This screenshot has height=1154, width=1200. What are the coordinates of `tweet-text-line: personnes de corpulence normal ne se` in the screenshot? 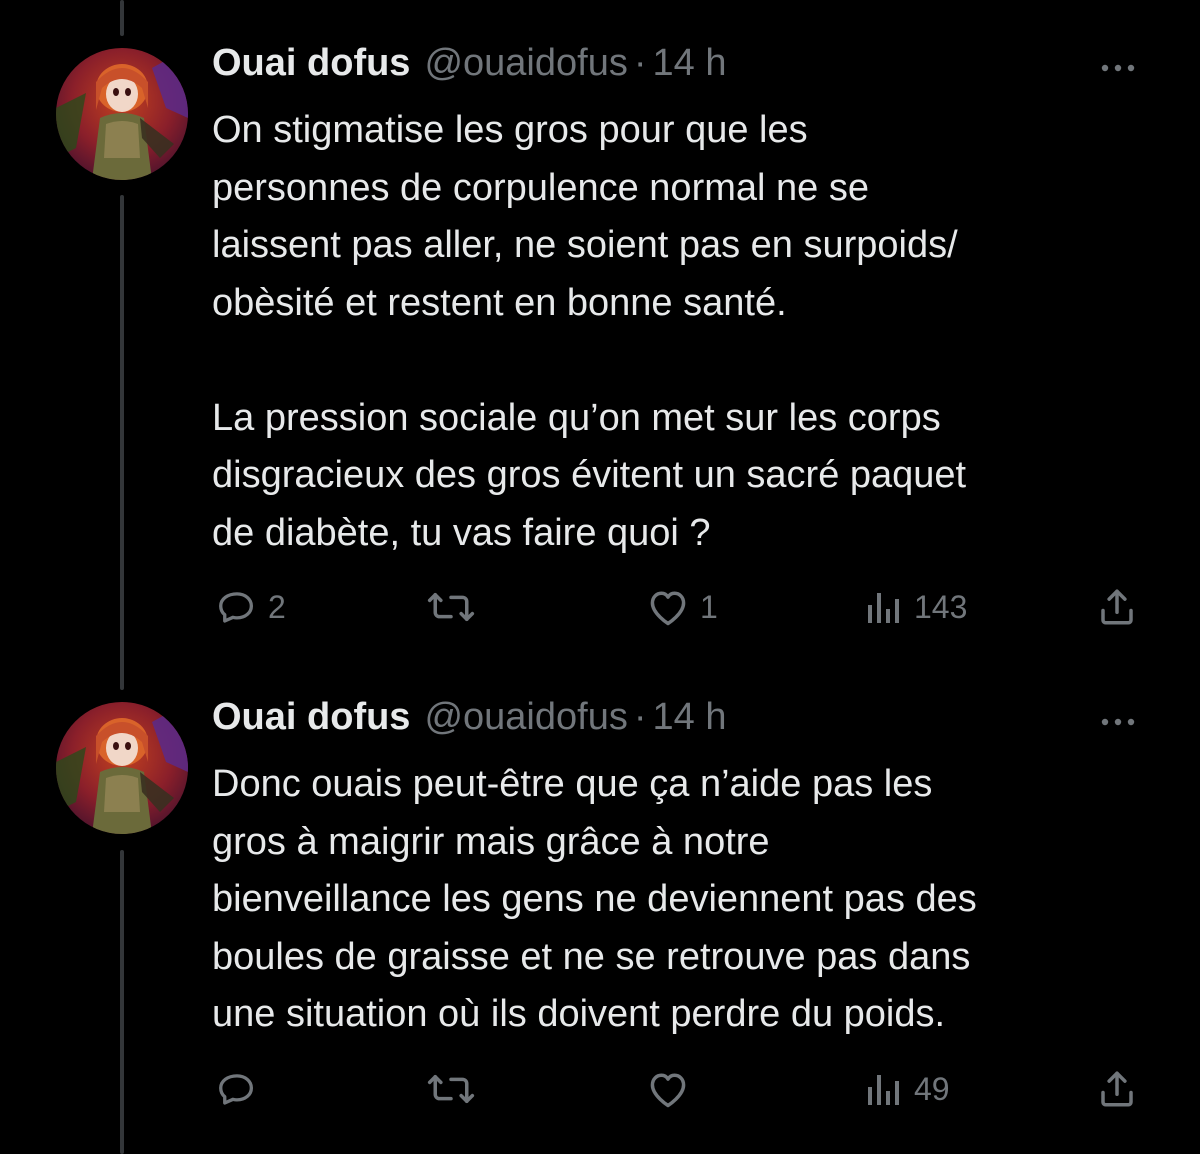 It's located at (540, 187).